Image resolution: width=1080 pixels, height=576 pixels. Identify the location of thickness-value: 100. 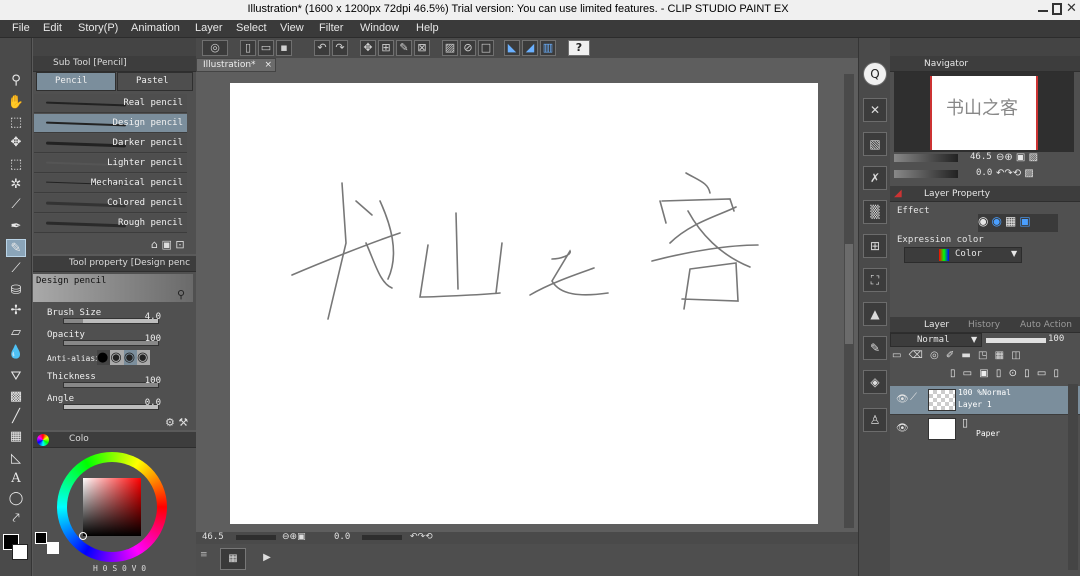
(144, 381).